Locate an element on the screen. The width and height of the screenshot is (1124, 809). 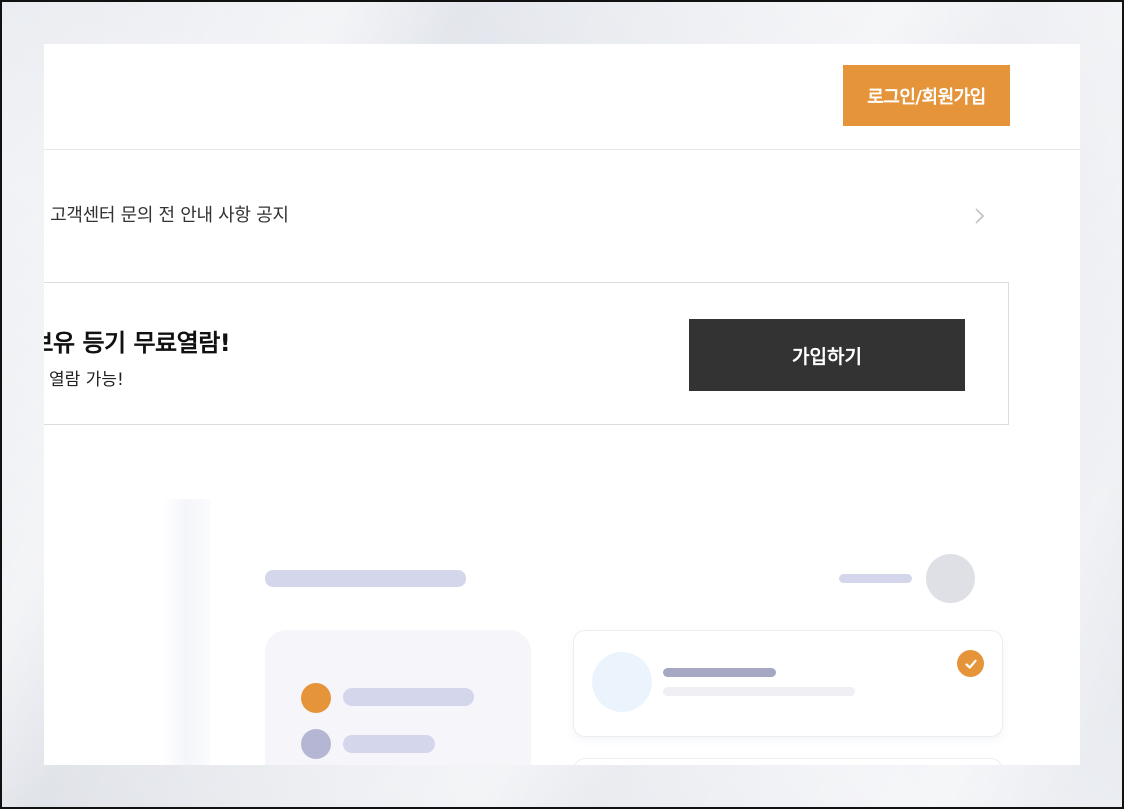
banner-subtitle: 를 열람 가능! is located at coordinates (84, 380).